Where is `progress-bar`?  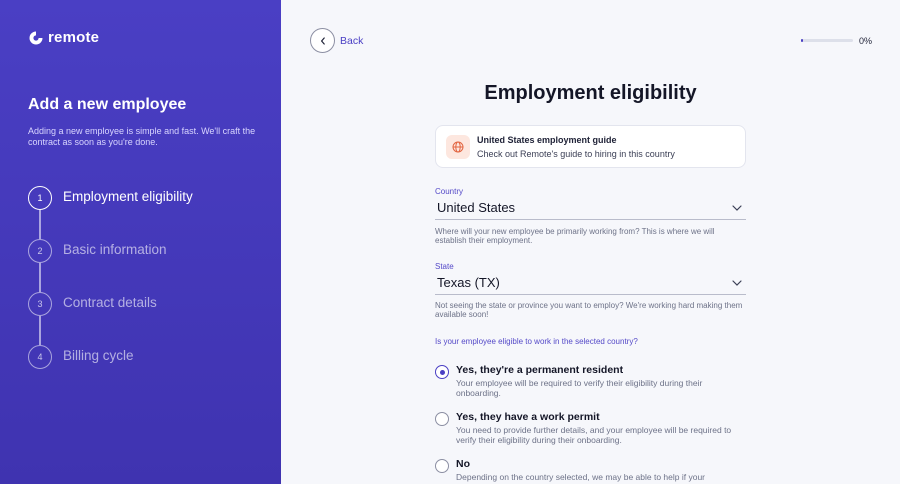 progress-bar is located at coordinates (827, 40).